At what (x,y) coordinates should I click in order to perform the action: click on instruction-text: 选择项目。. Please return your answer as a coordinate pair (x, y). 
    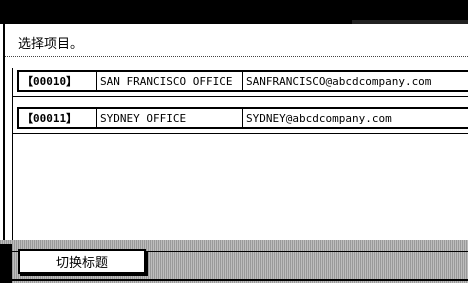
    Looking at the image, I should click on (51, 44).